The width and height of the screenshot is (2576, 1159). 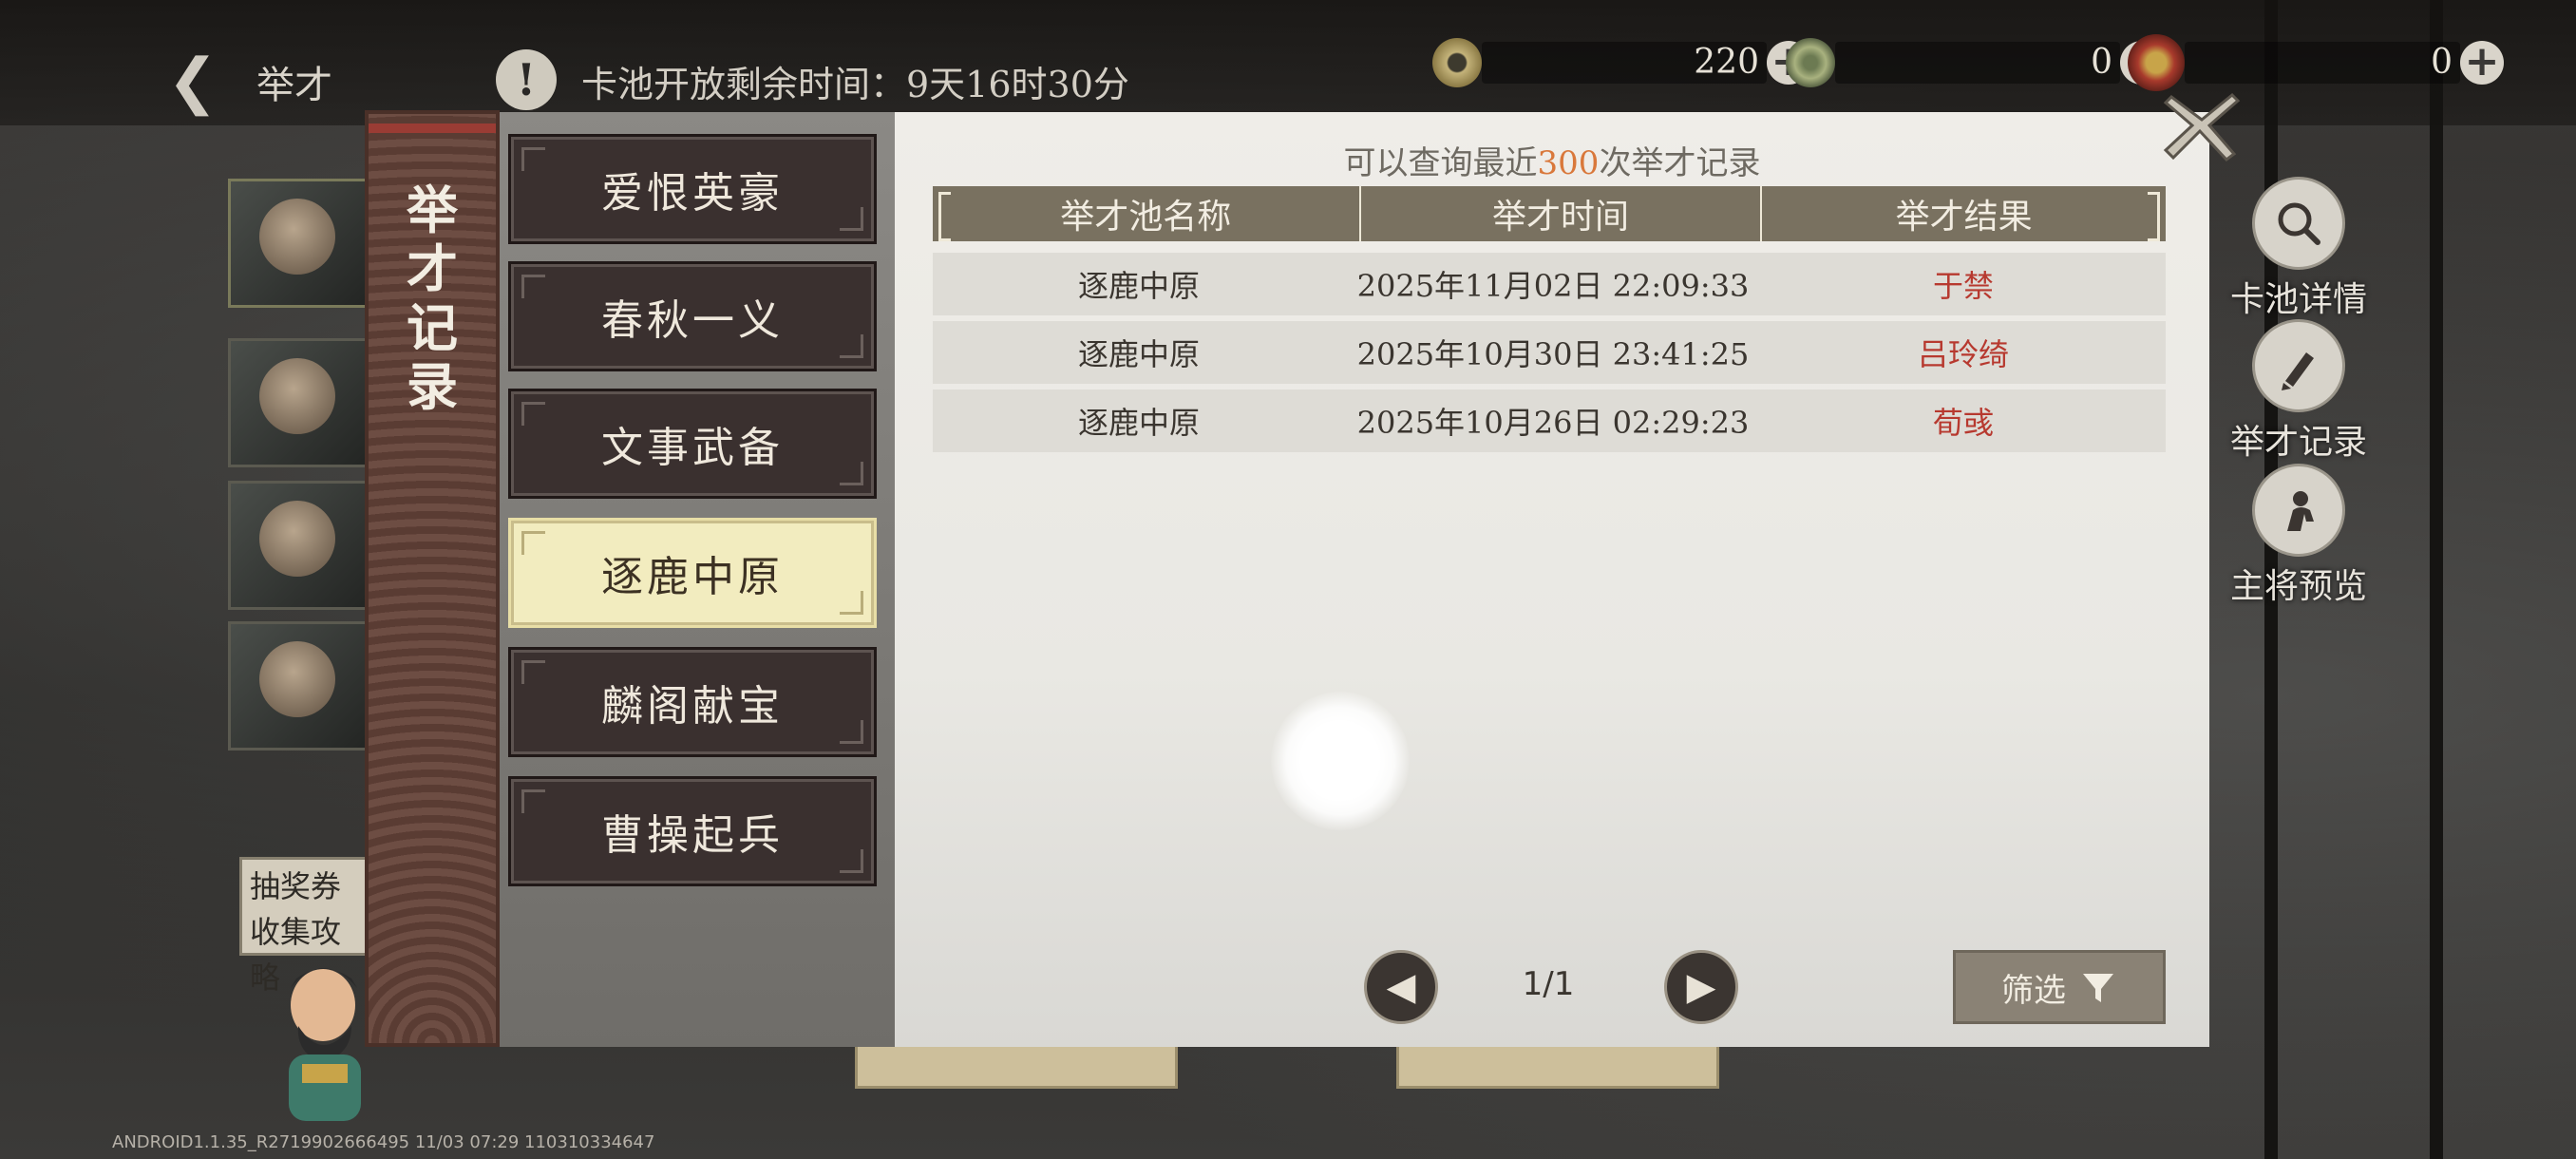 I want to click on table-row: 逐鹿中原 2025年10月26日 02:29:23 荀彧, so click(x=1549, y=421).